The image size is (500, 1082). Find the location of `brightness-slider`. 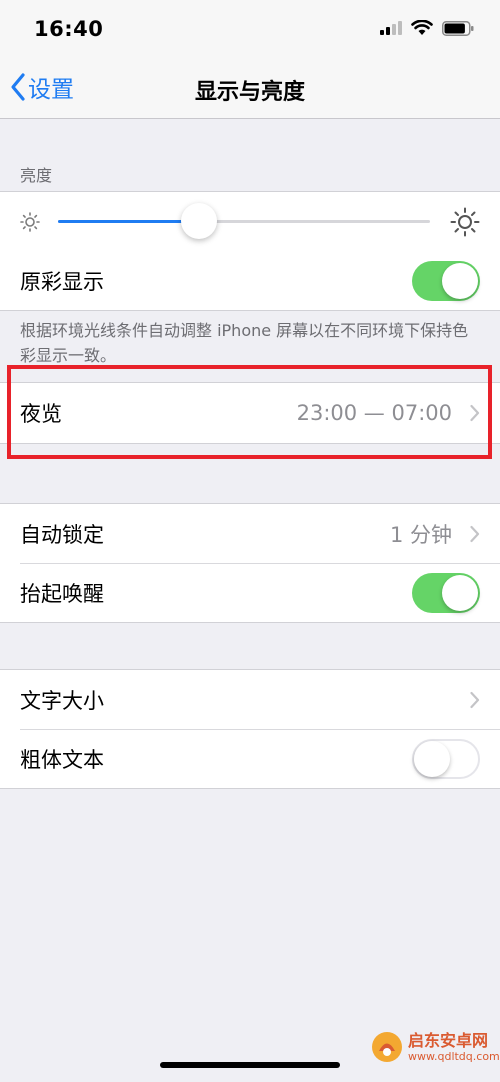

brightness-slider is located at coordinates (244, 221).